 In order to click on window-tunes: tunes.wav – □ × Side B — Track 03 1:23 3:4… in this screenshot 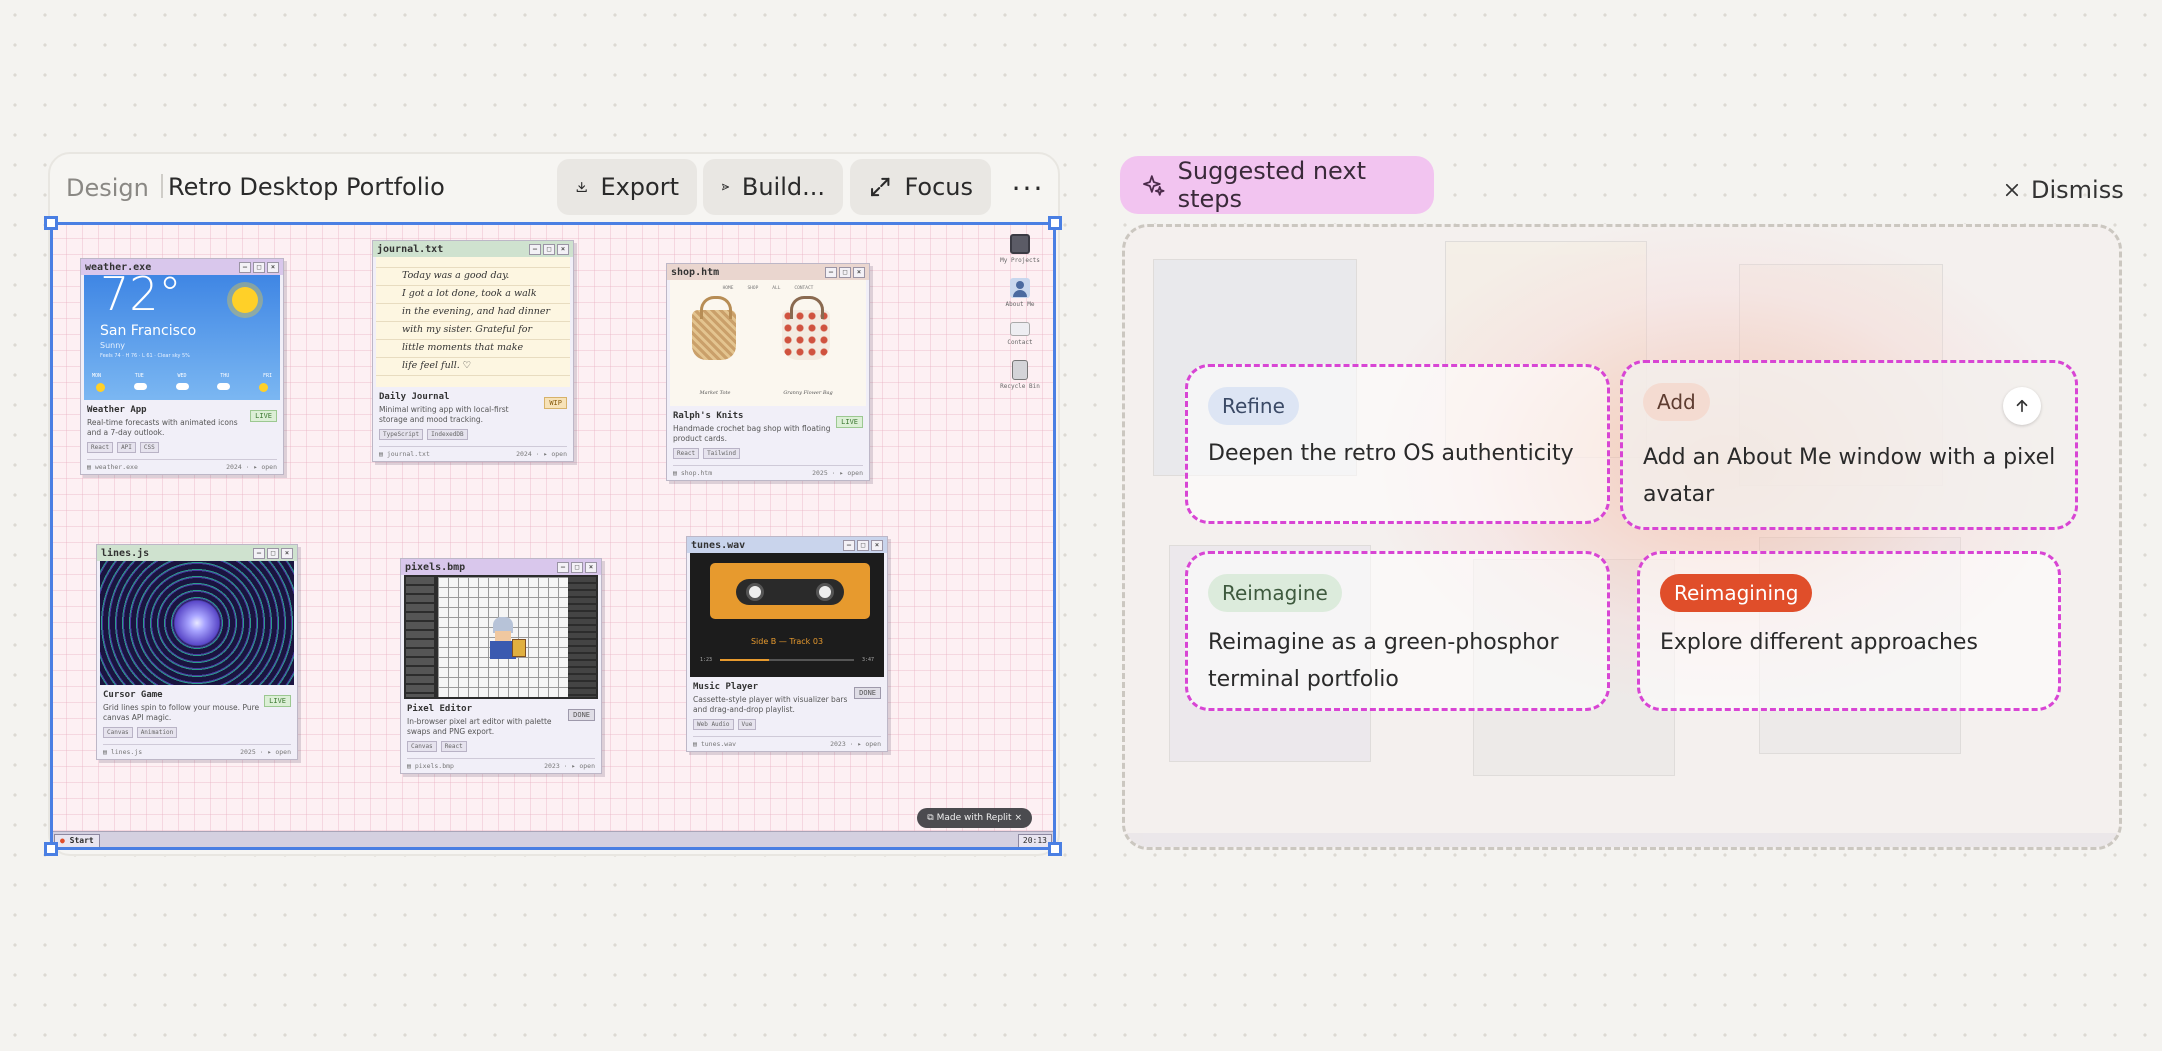, I will do `click(787, 644)`.